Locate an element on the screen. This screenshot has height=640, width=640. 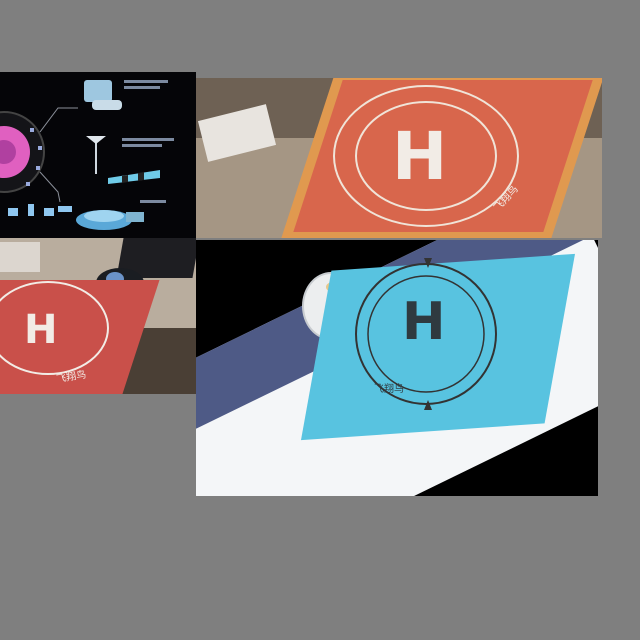
brand-mark-blue: 飞翔鸟 is located at coordinates (389, 389).